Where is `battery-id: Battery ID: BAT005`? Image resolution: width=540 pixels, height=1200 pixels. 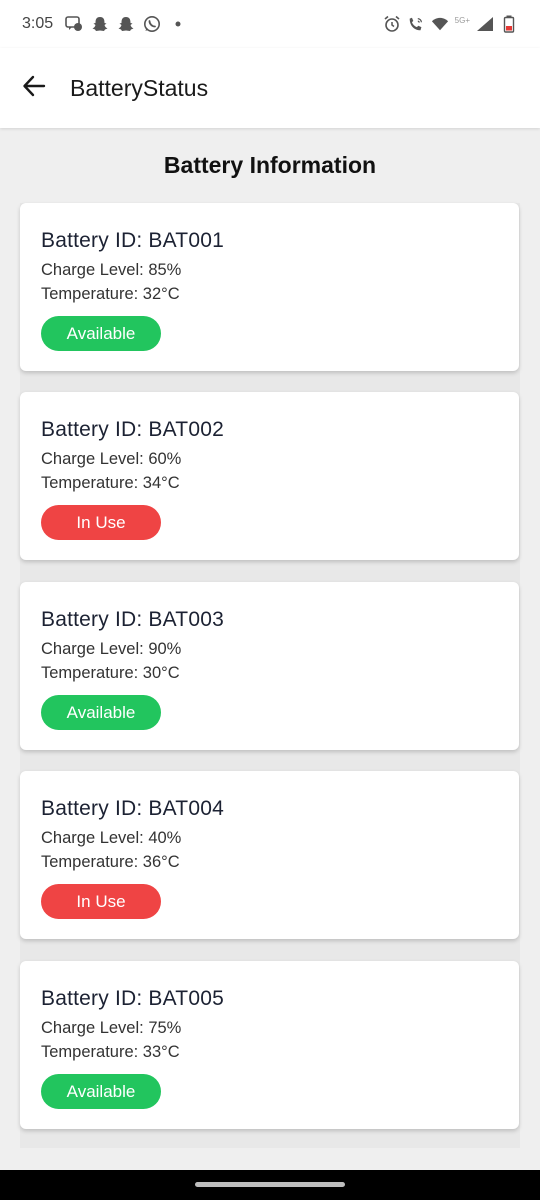
battery-id: Battery ID: BAT005 is located at coordinates (132, 998).